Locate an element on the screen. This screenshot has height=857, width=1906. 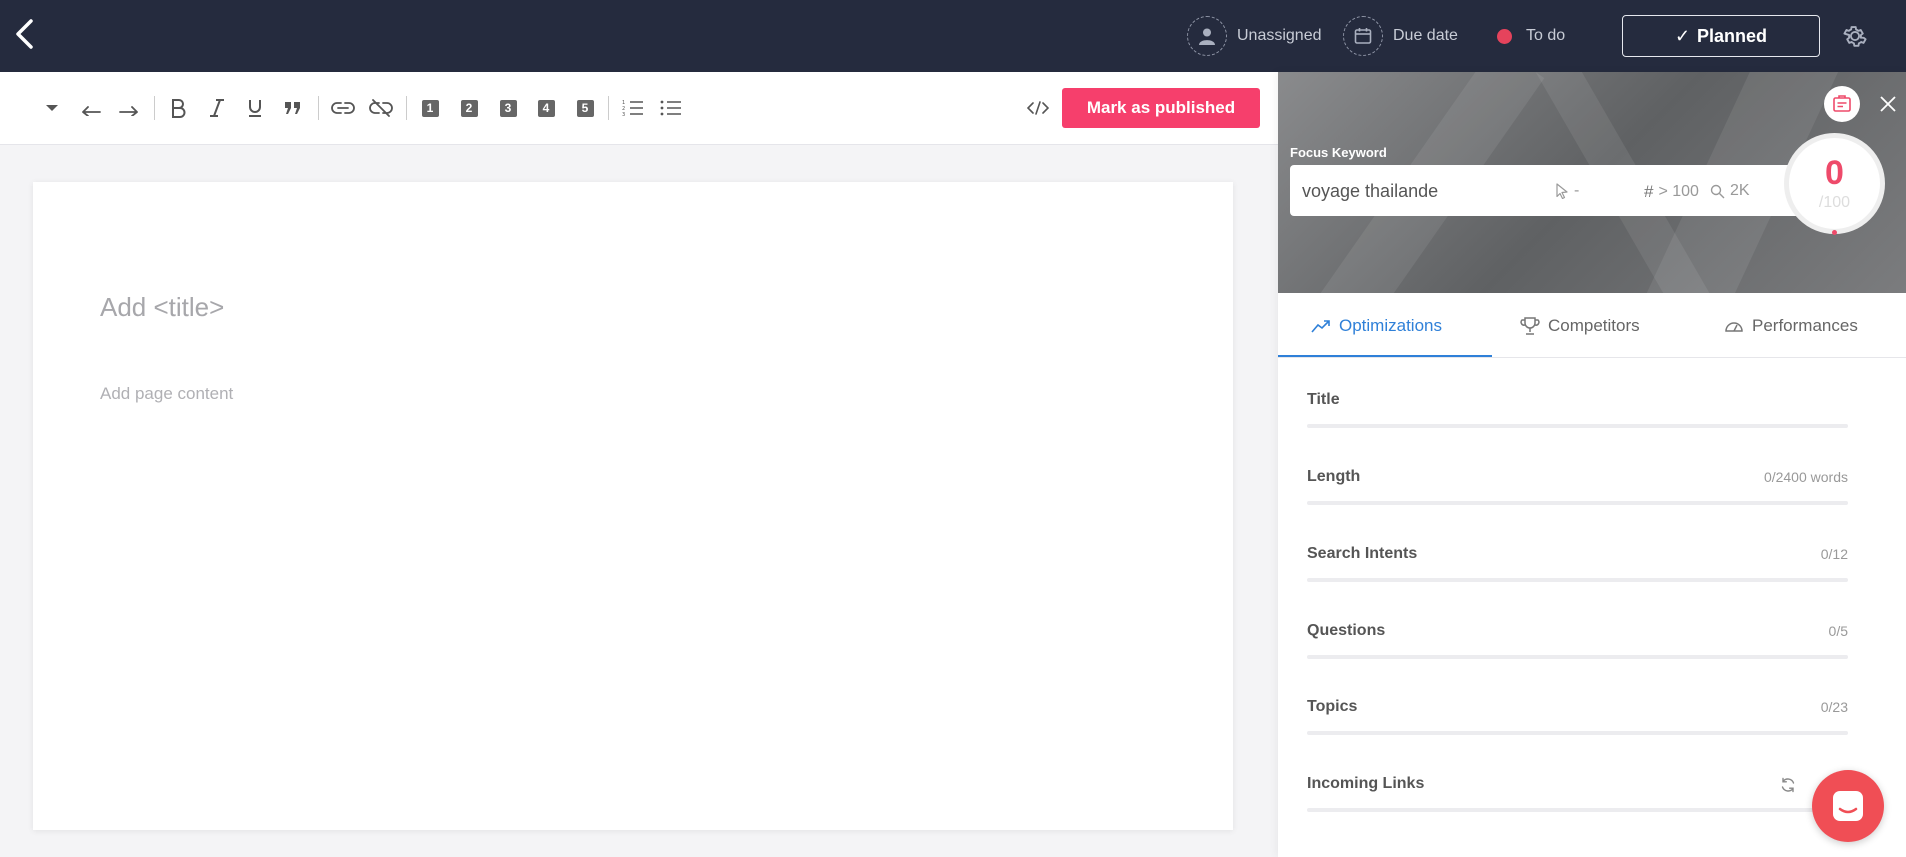
volume-value: 2K is located at coordinates (1740, 190).